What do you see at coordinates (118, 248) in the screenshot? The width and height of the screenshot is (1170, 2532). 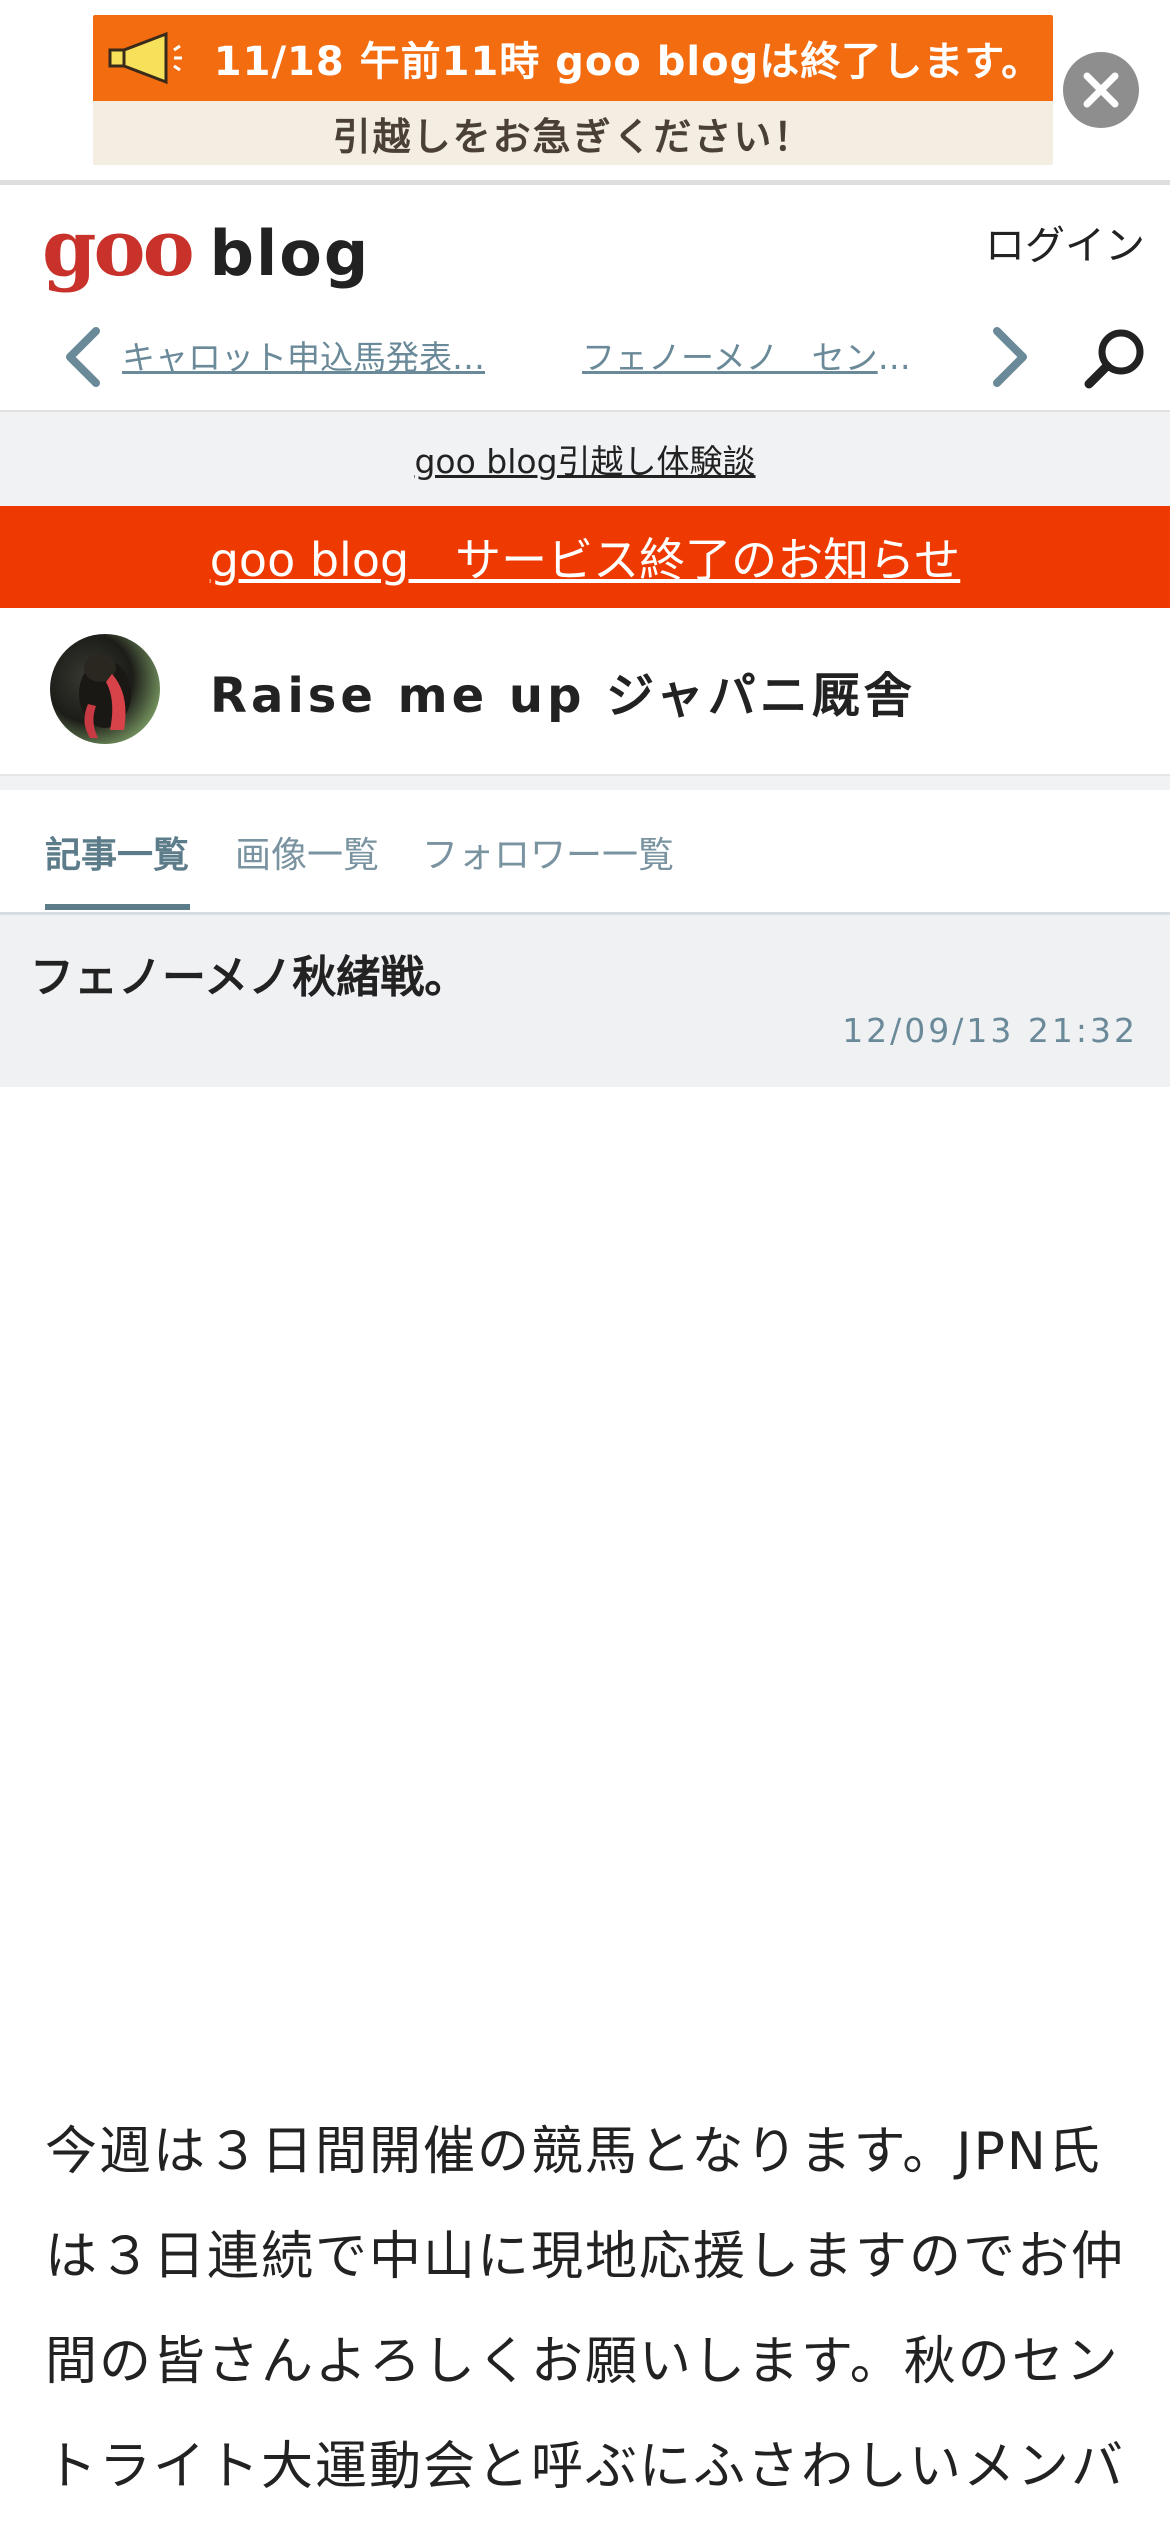 I see `logo-goo-text: goo` at bounding box center [118, 248].